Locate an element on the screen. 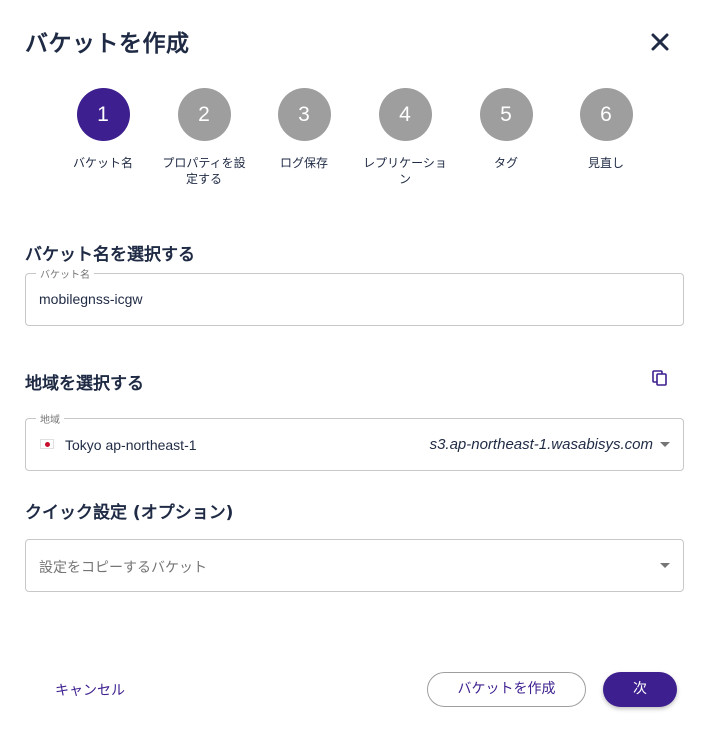 This screenshot has width=711, height=732. dialog-title: バケットを作成 is located at coordinates (107, 44).